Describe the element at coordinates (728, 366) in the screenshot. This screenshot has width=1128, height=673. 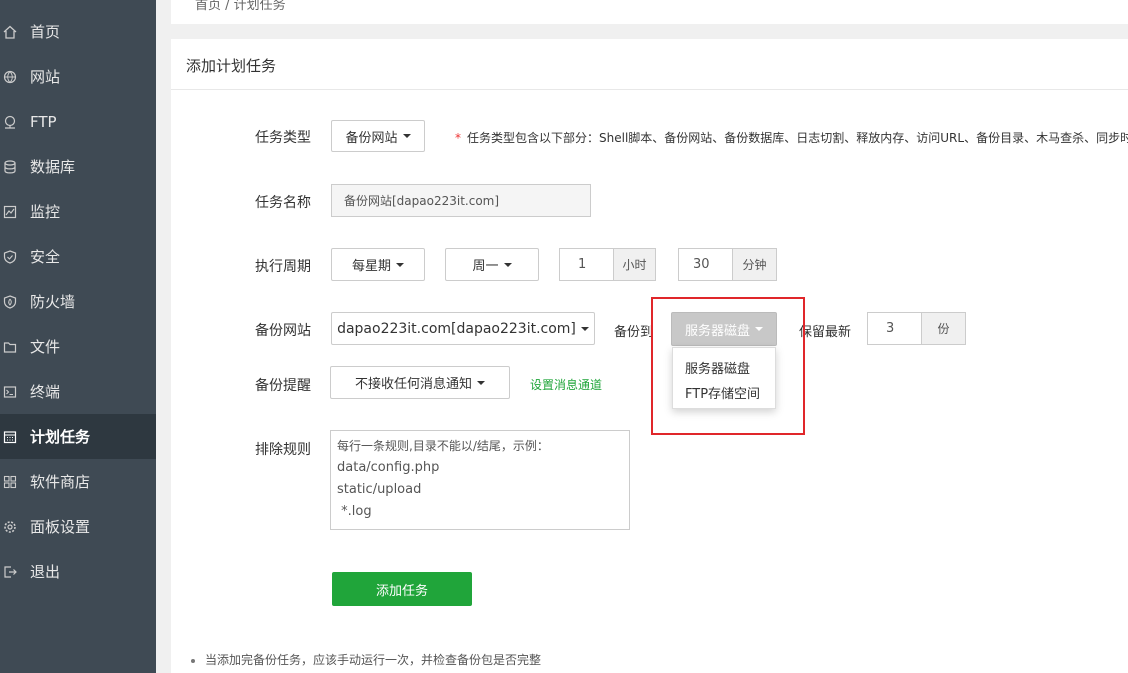
I see `highlight-box` at that location.